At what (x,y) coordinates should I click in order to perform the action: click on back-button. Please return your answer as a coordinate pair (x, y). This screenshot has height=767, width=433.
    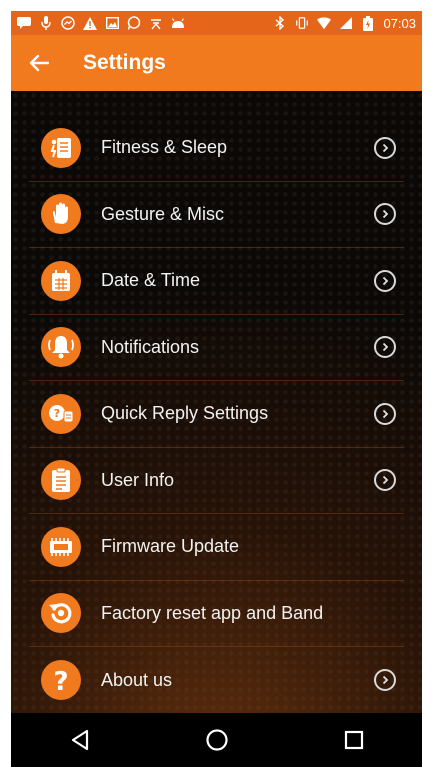
    Looking at the image, I should click on (39, 63).